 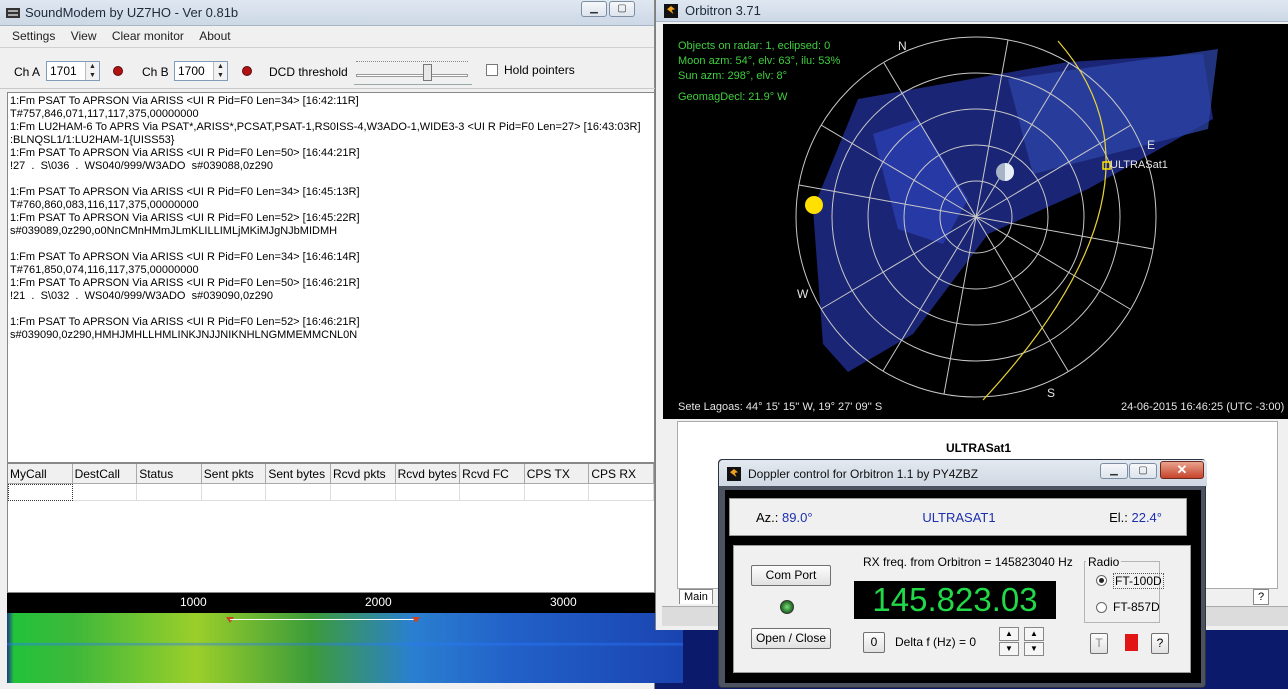 What do you see at coordinates (427, 72) in the screenshot?
I see `slider-thumb` at bounding box center [427, 72].